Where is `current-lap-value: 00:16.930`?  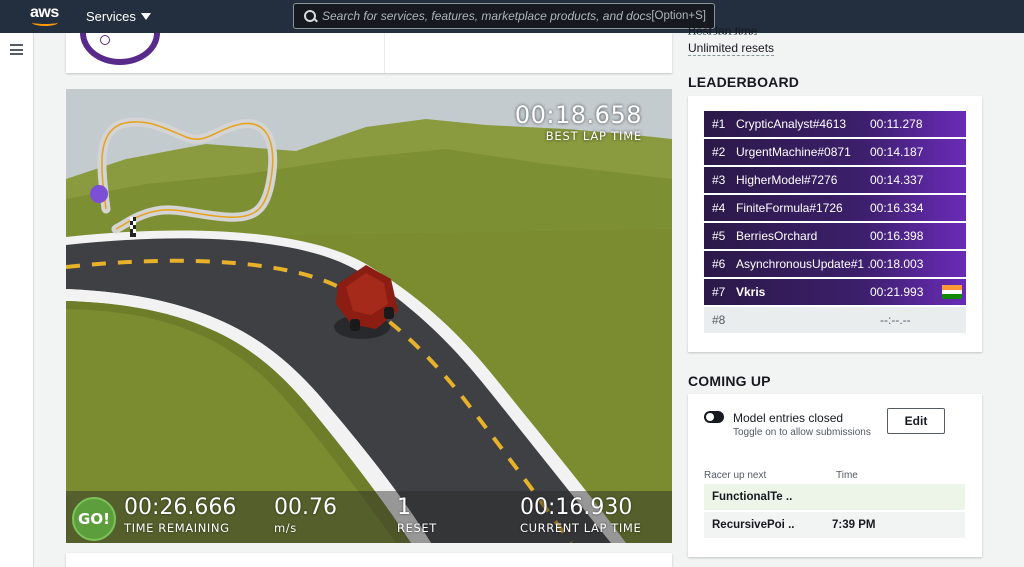 current-lap-value: 00:16.930 is located at coordinates (576, 507).